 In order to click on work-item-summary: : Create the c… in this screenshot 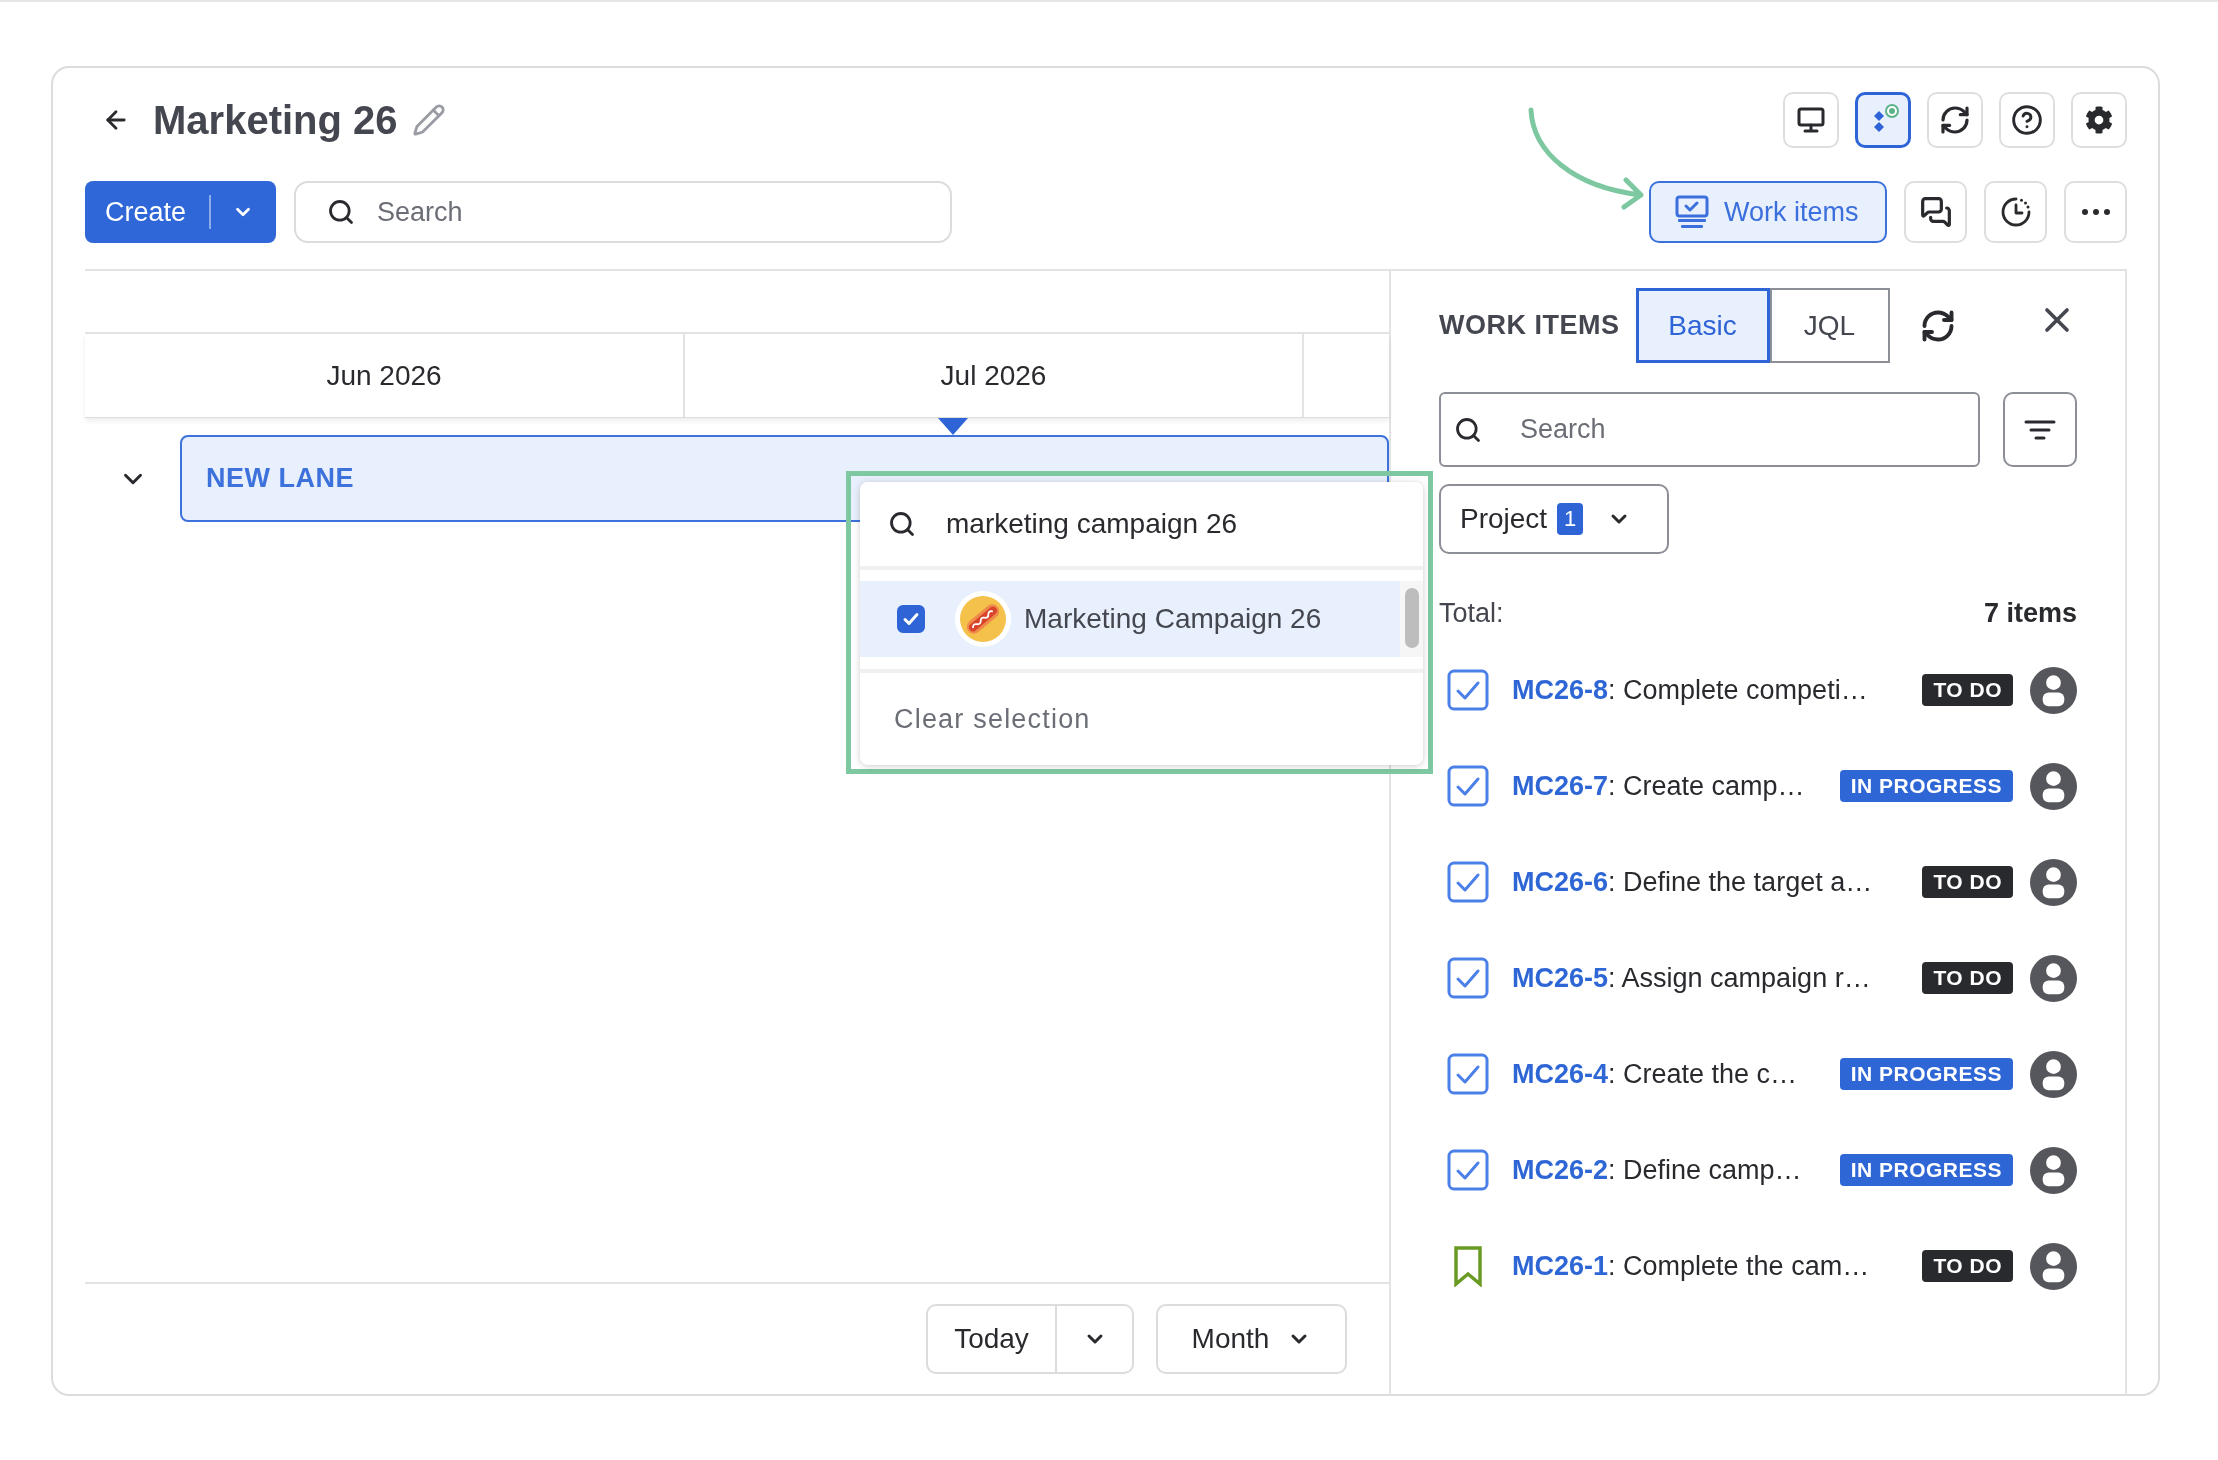, I will do `click(1703, 1074)`.